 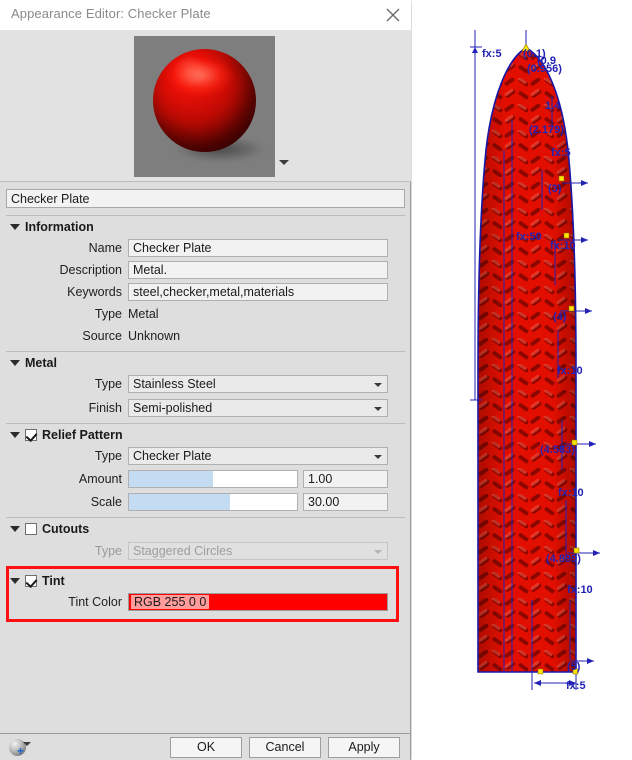 I want to click on material-preview-area, so click(x=205, y=106).